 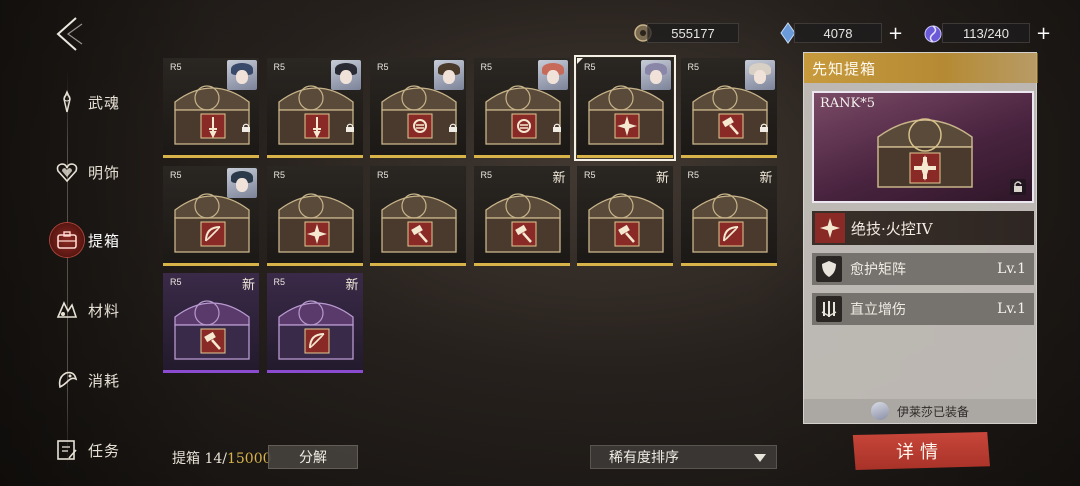 I want to click on skill-row: 愈护矩阵 Lv.1, so click(x=923, y=269).